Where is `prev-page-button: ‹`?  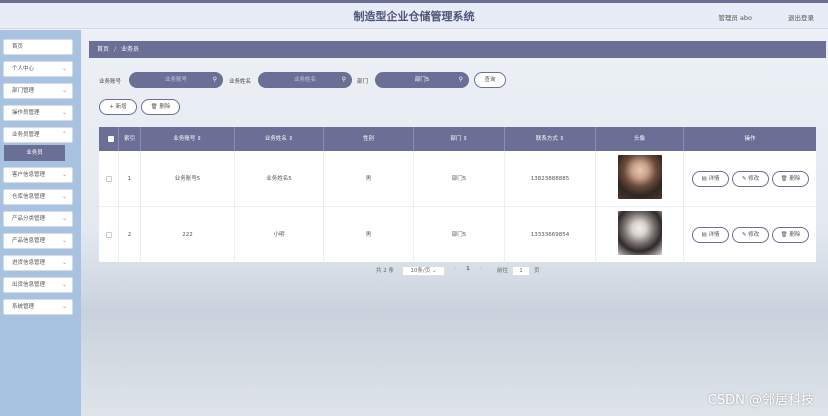 prev-page-button: ‹ is located at coordinates (455, 269).